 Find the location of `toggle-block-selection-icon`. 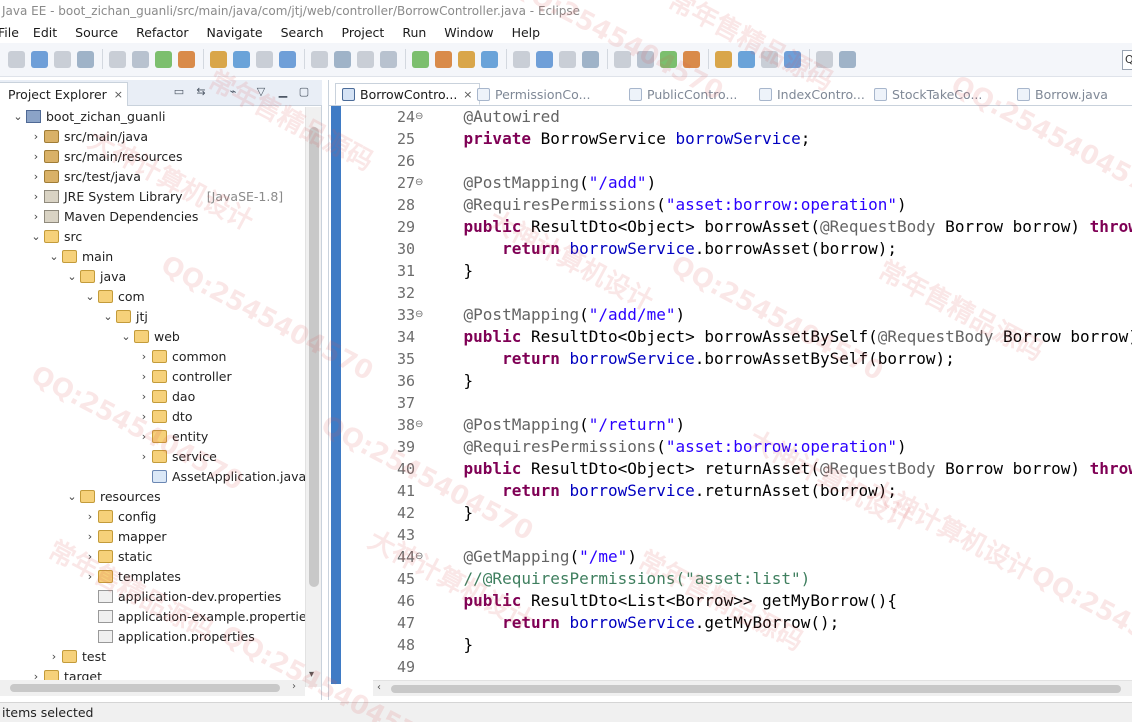

toggle-block-selection-icon is located at coordinates (645, 59).